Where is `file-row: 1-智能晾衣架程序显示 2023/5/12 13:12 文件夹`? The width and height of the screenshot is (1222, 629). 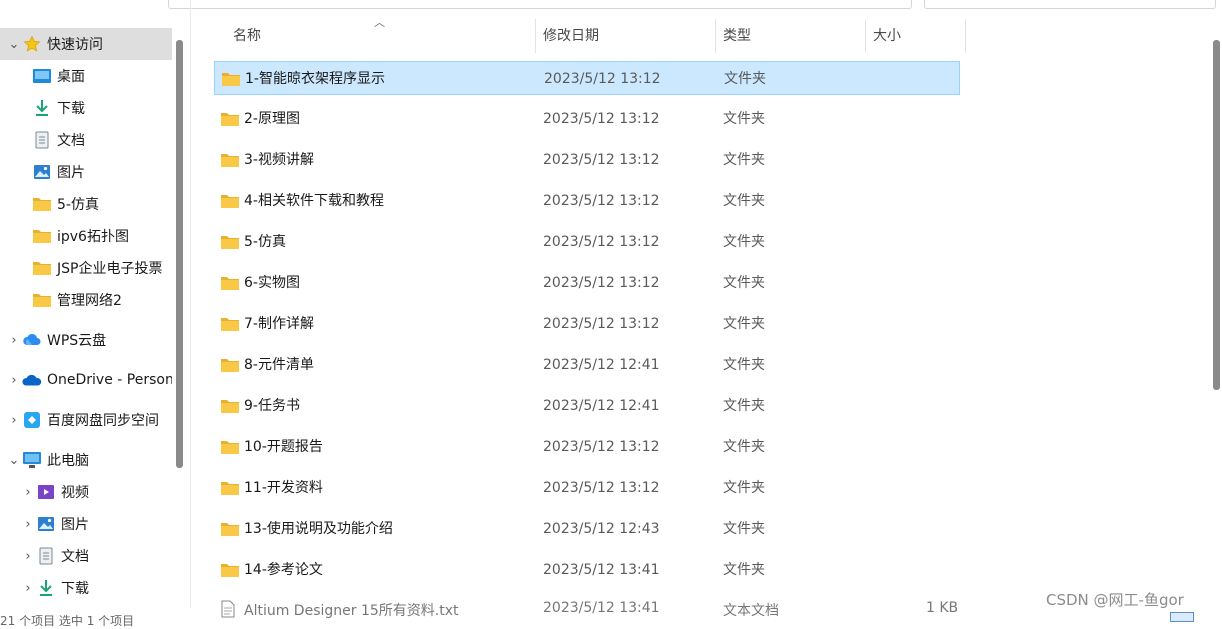
file-row: 1-智能晾衣架程序显示 2023/5/12 13:12 文件夹 is located at coordinates (587, 78).